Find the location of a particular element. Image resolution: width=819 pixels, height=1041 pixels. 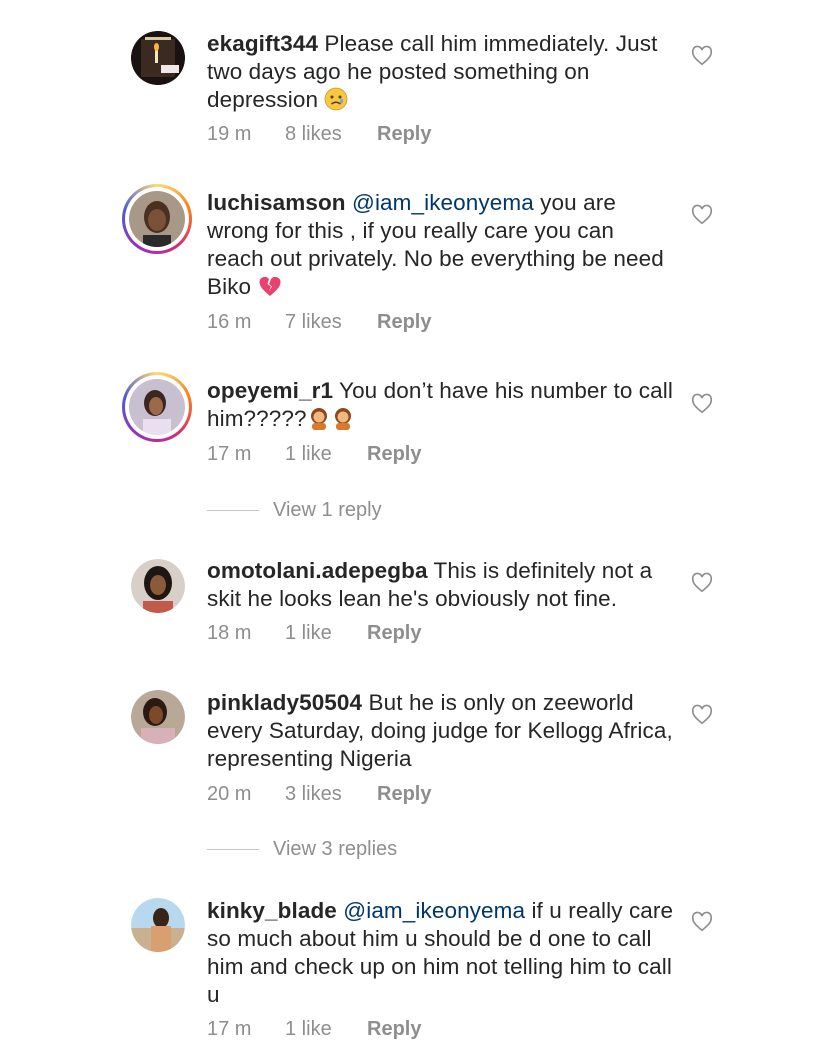

comment-meta: 19 m 8 likes Reply is located at coordinates (319, 134).